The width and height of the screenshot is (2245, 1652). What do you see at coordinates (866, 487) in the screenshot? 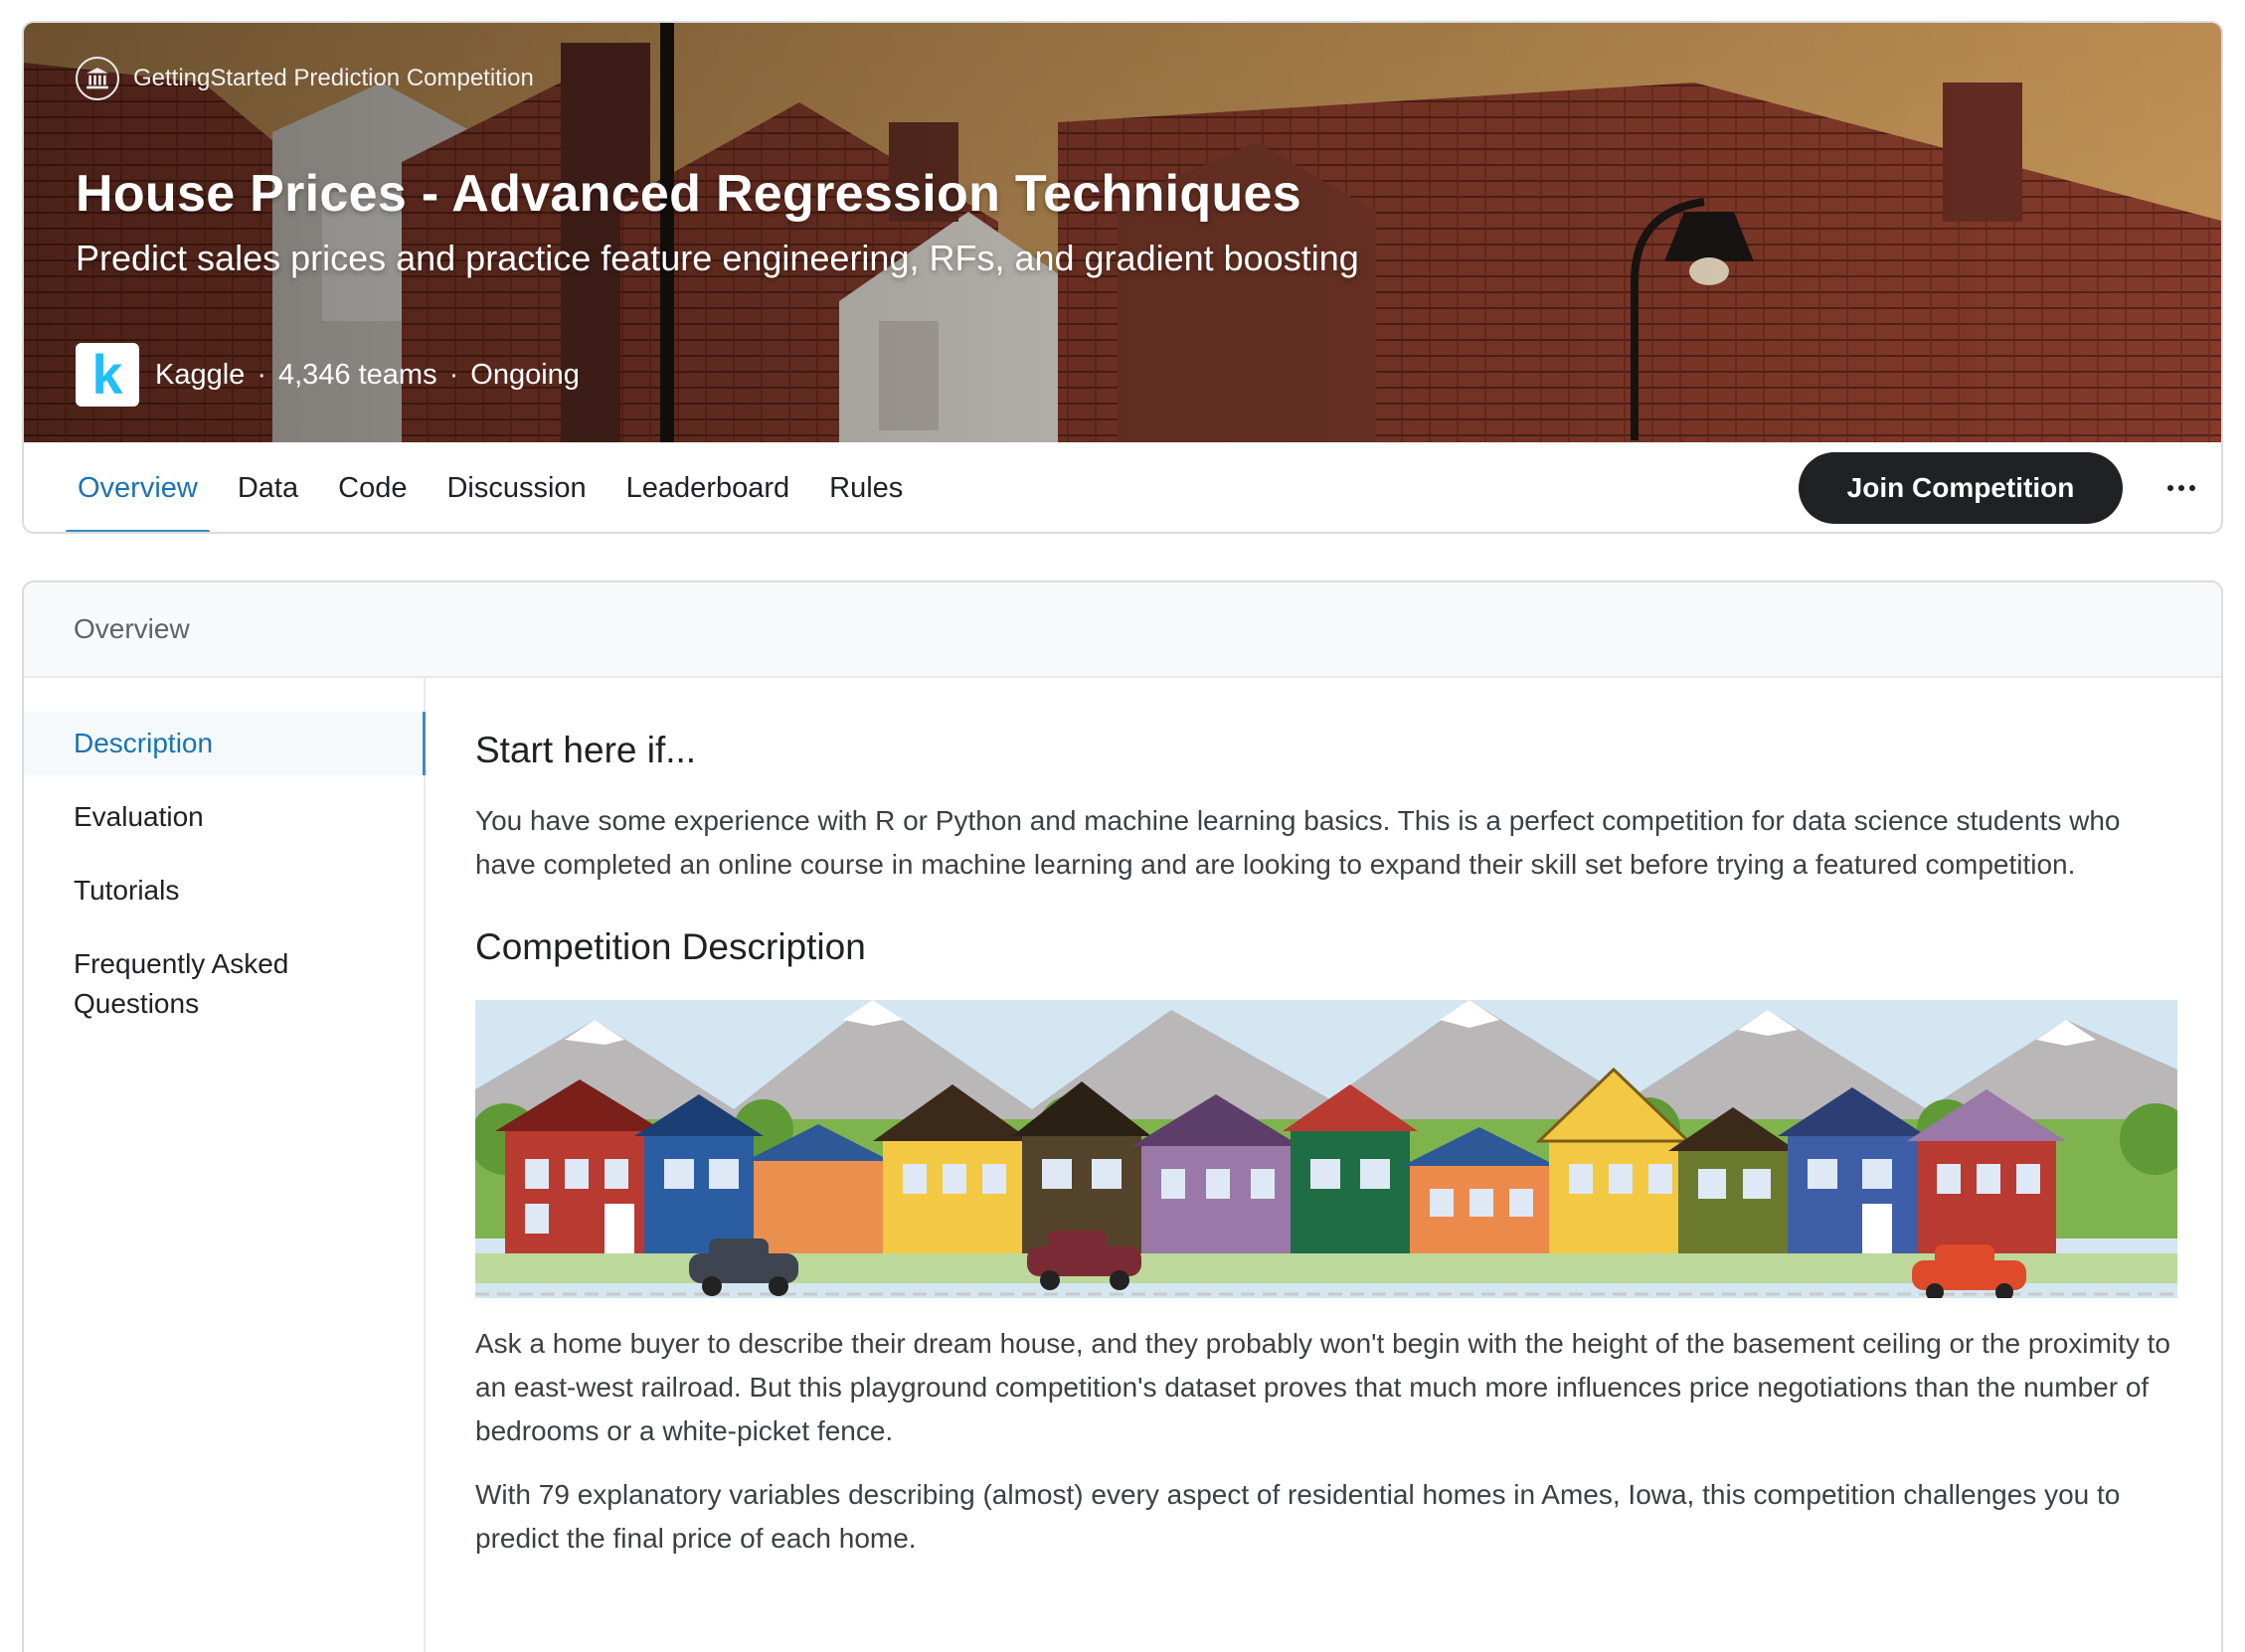
I see `tab-rules: Rules` at bounding box center [866, 487].